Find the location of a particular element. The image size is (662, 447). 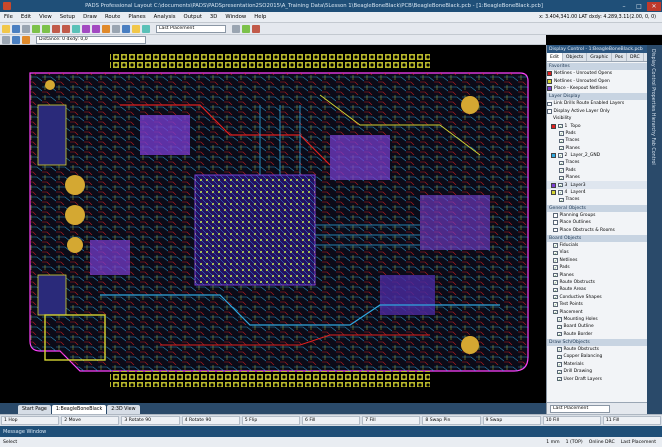

minimize-button: – is located at coordinates (624, 6).